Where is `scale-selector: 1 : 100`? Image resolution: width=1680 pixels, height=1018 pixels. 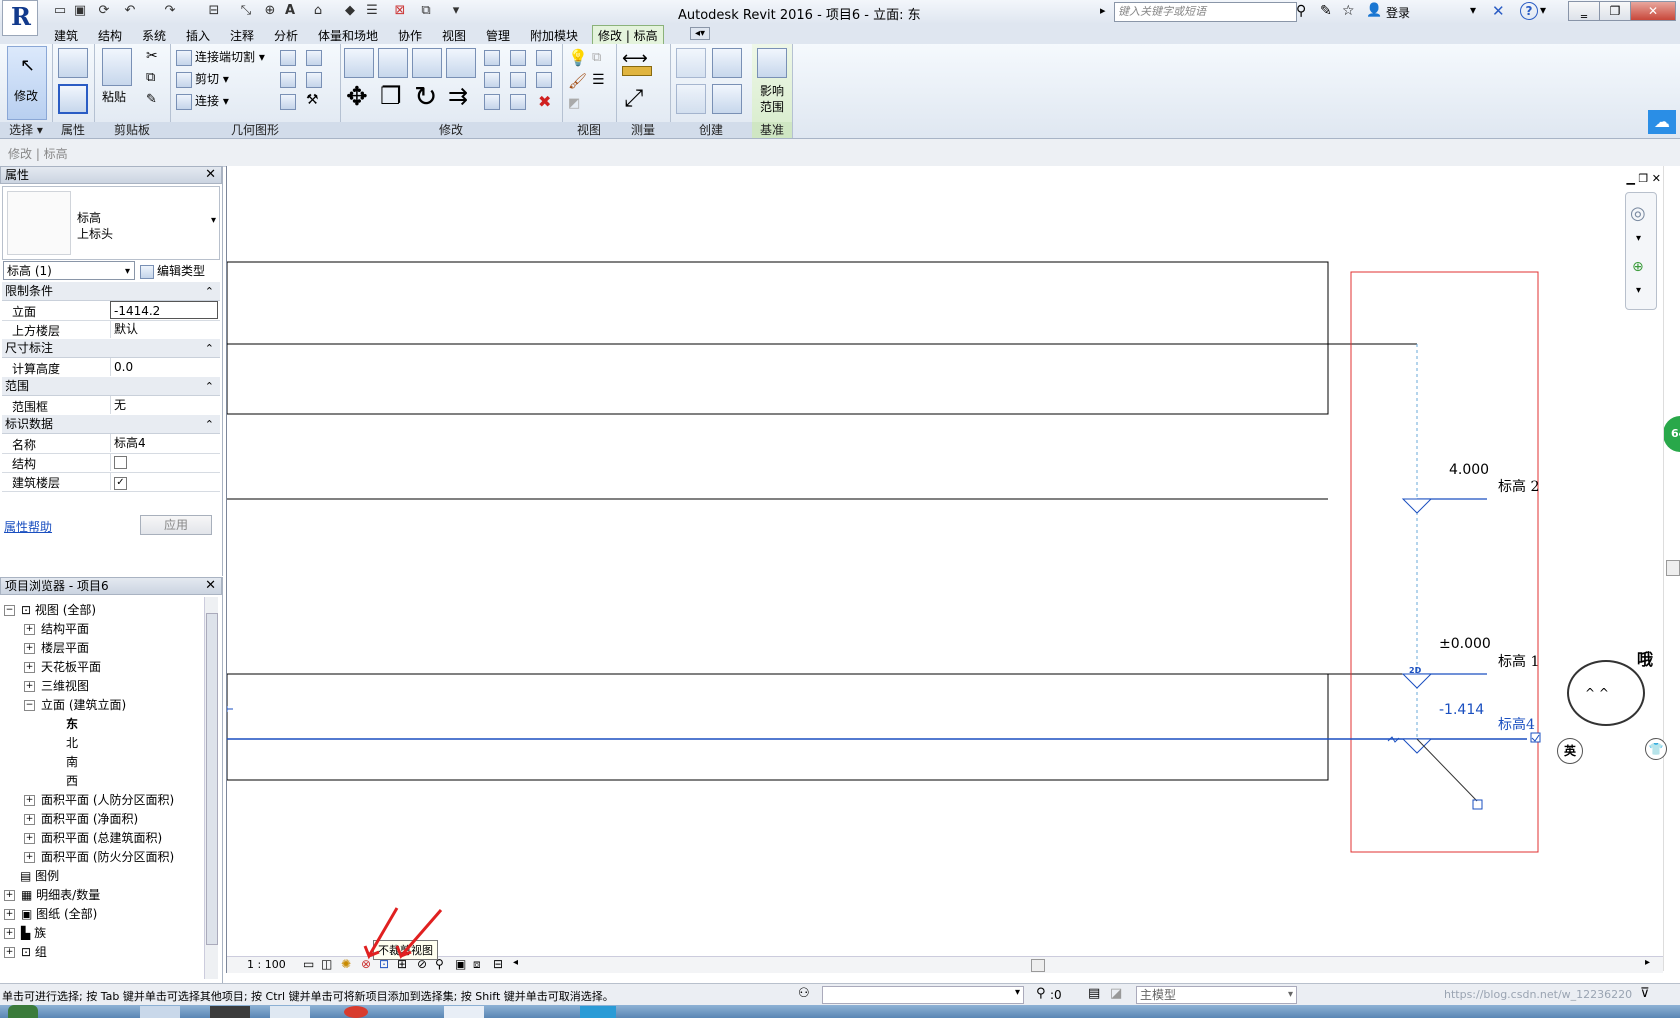 scale-selector: 1 : 100 is located at coordinates (266, 964).